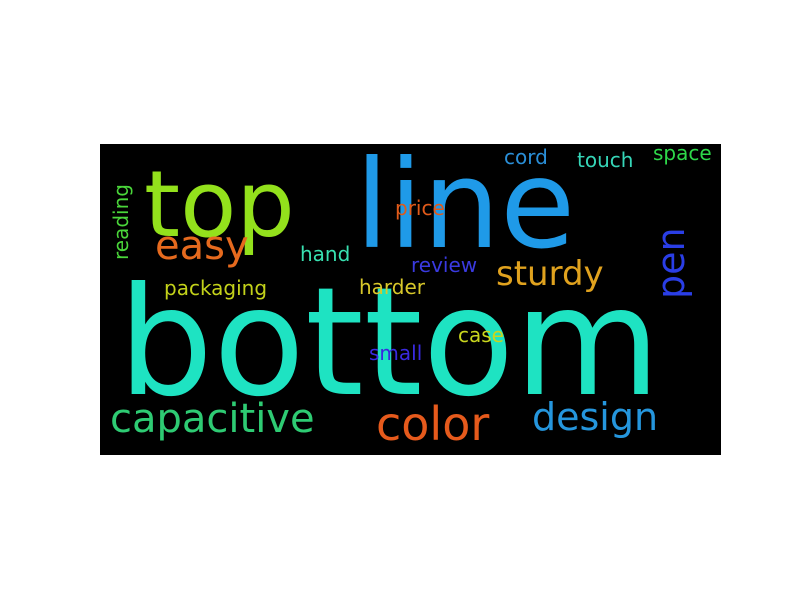 Image resolution: width=800 pixels, height=600 pixels. I want to click on word-touch: touch, so click(605, 160).